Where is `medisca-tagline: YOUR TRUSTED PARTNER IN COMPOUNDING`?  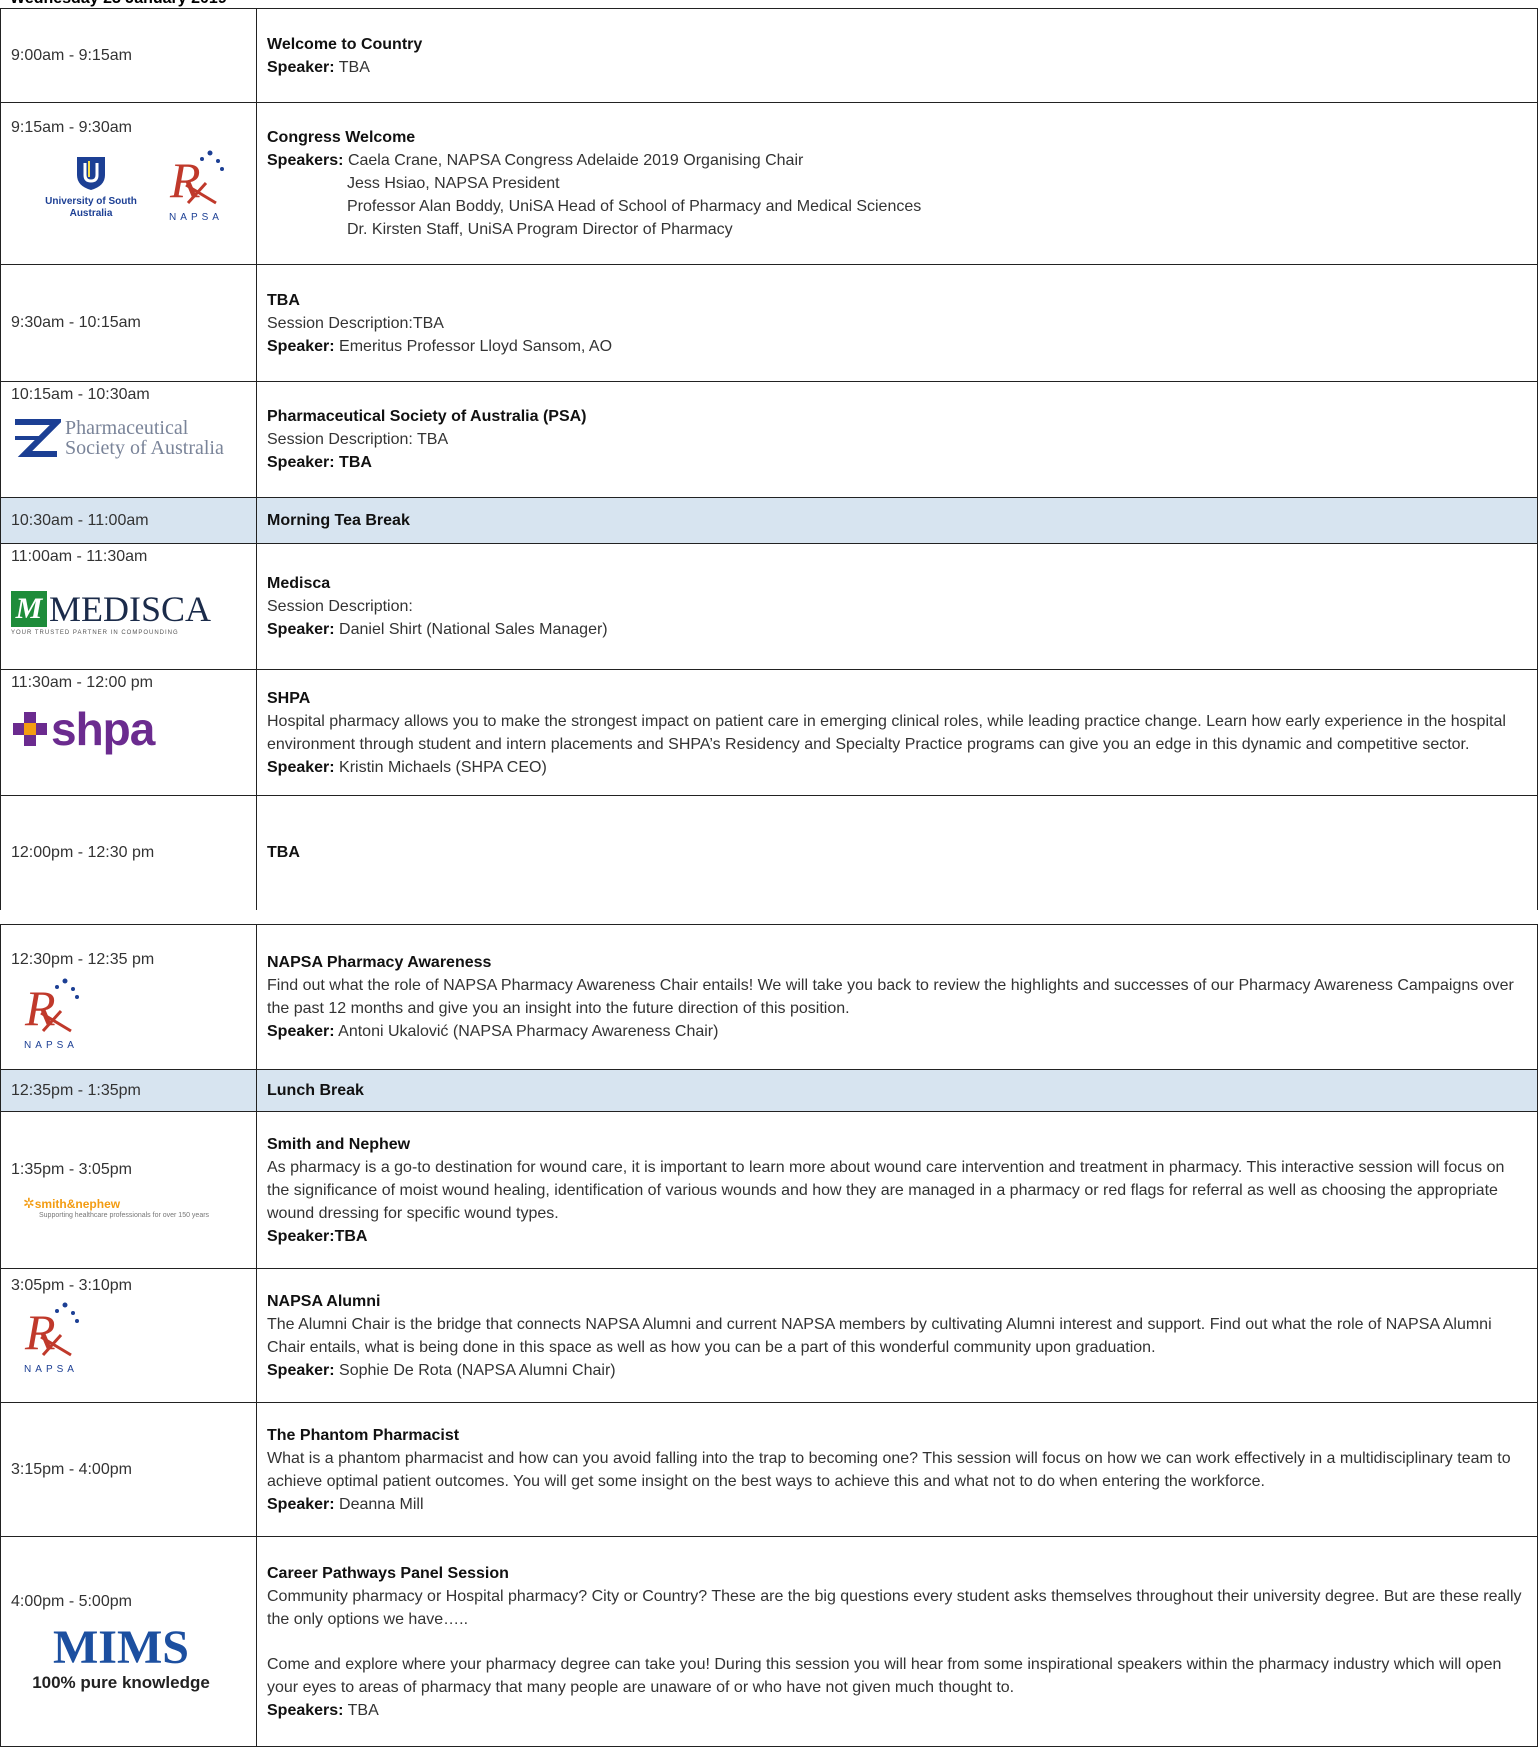 medisca-tagline: YOUR TRUSTED PARTNER IN COMPOUNDING is located at coordinates (95, 633).